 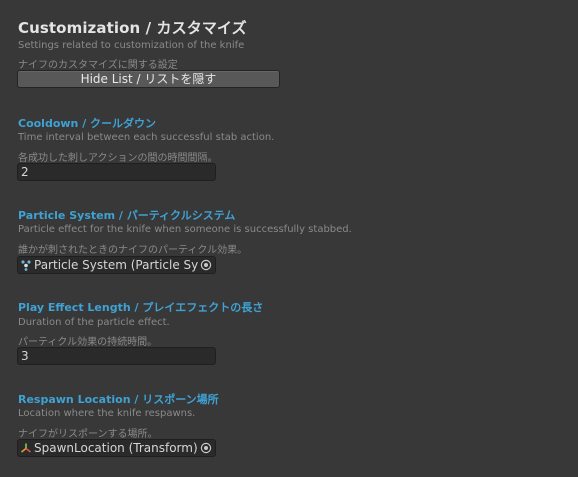 What do you see at coordinates (88, 434) in the screenshot?
I see `respawn-location-description-ja: ナイフがリスポーンする場所。` at bounding box center [88, 434].